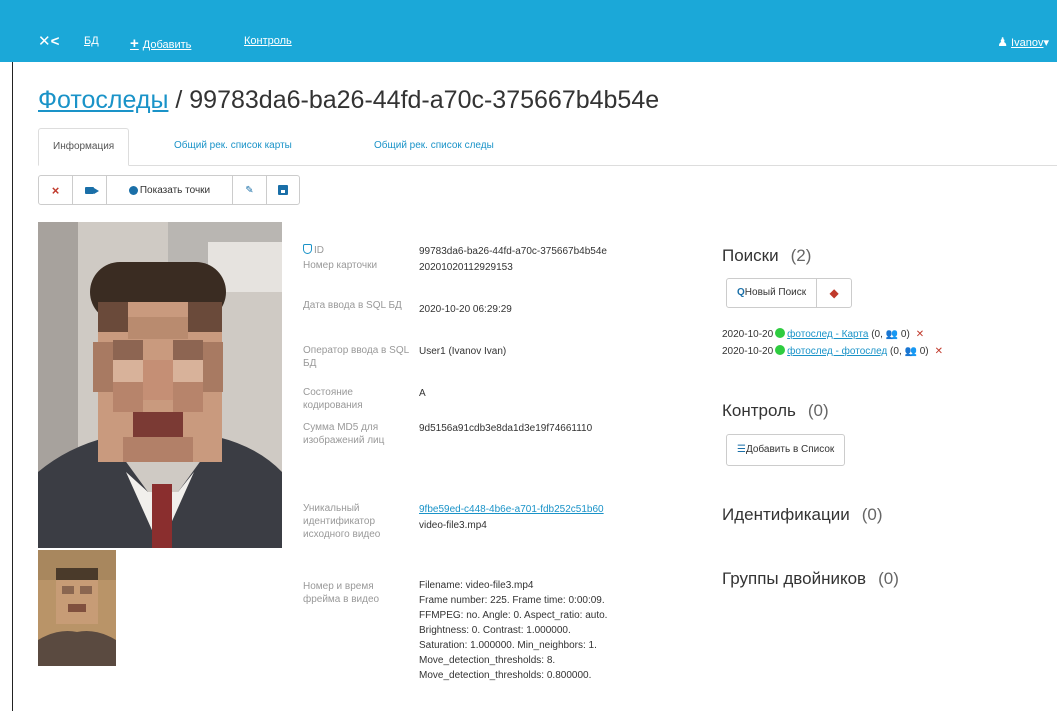  What do you see at coordinates (344, 434) in the screenshot?
I see `md5-label: Сумма MD5 для изображений лиц` at bounding box center [344, 434].